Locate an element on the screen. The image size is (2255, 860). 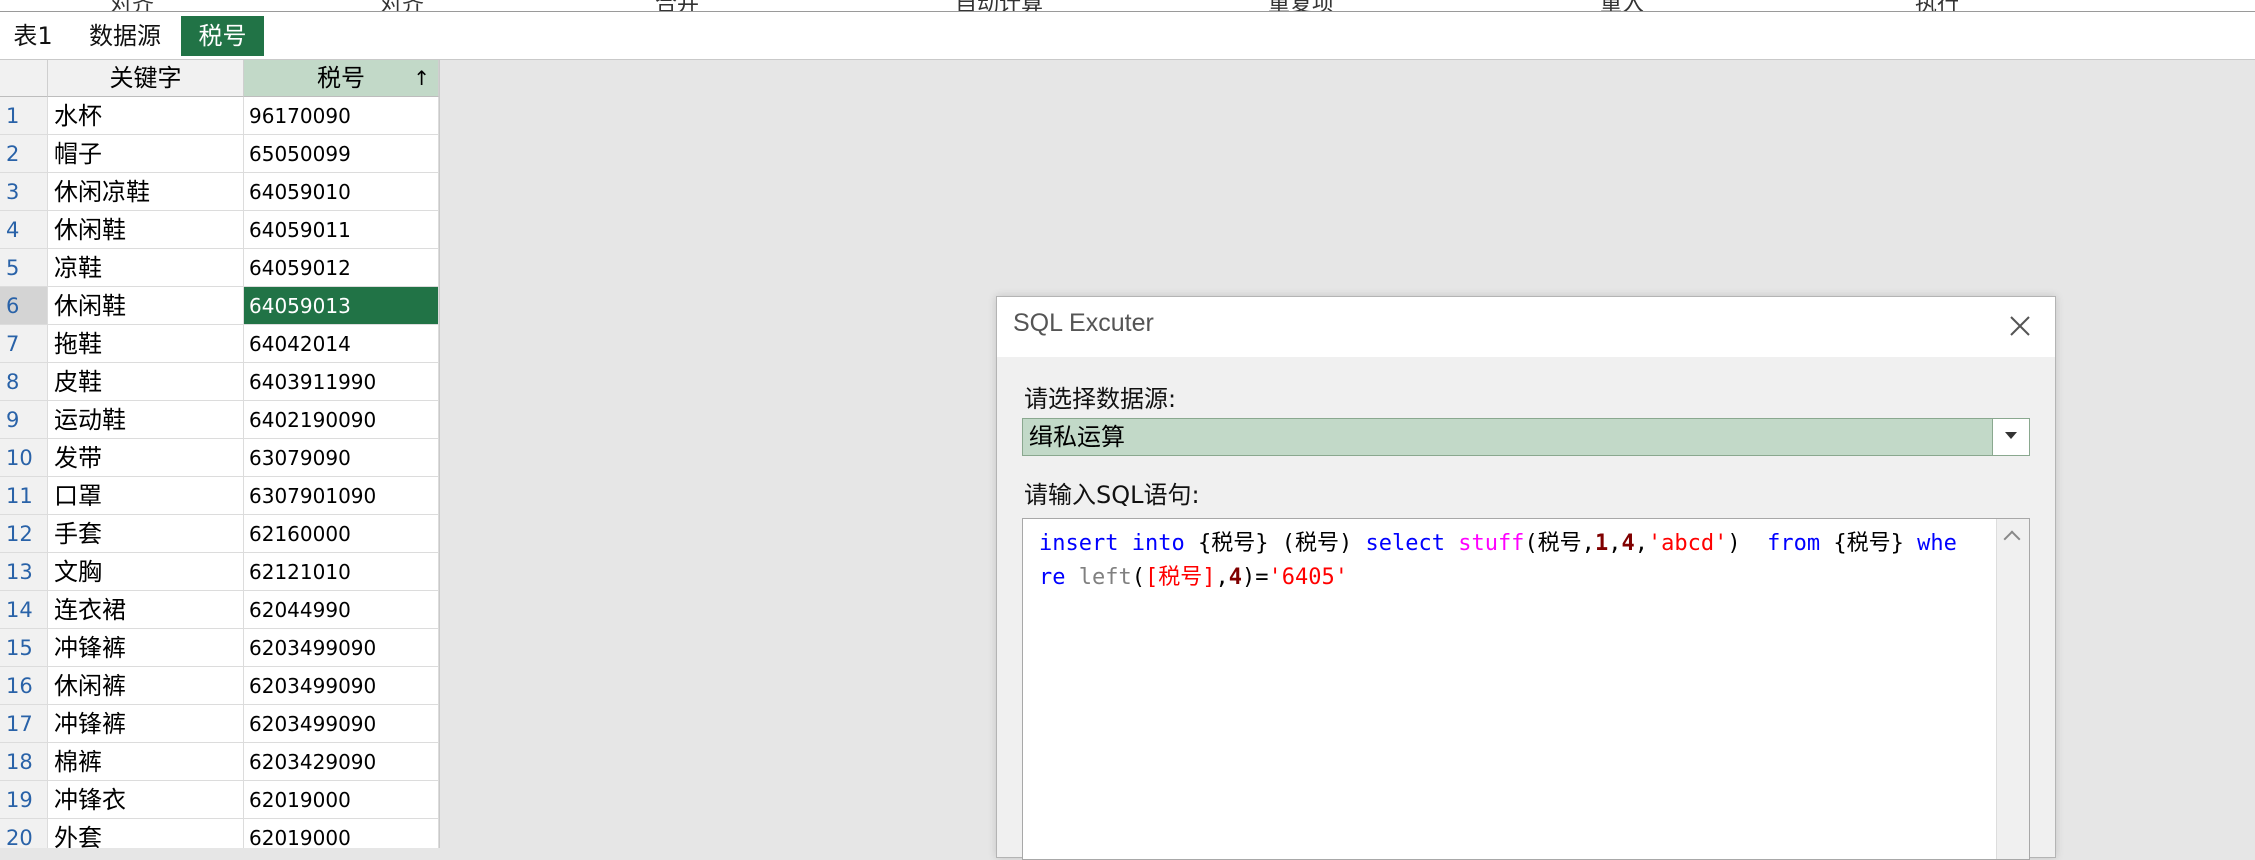
keyword-cell: 发带 is located at coordinates (146, 458).